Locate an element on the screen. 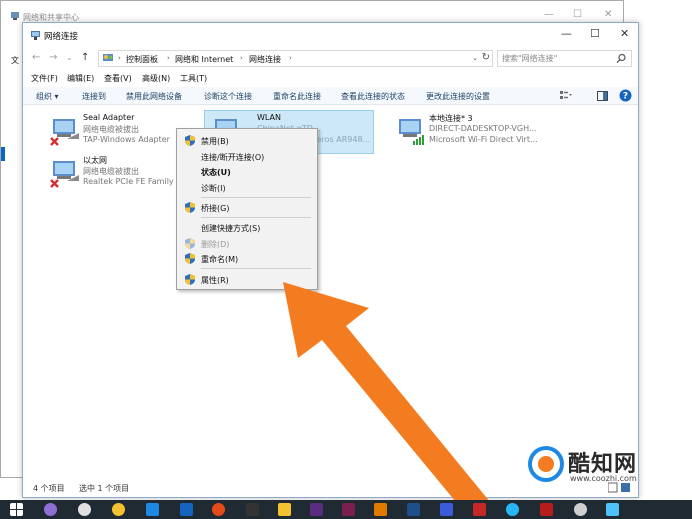  titlebar: 网络连接 — ☐ ✕ is located at coordinates (330, 35).